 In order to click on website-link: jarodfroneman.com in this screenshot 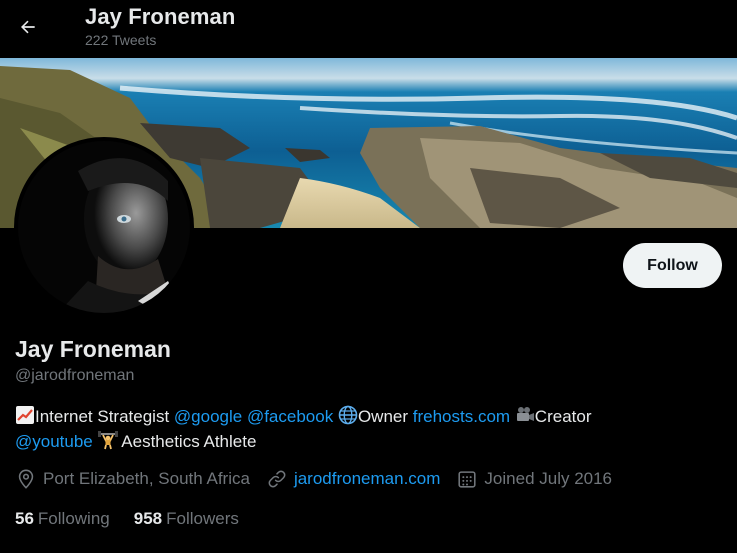, I will do `click(367, 479)`.